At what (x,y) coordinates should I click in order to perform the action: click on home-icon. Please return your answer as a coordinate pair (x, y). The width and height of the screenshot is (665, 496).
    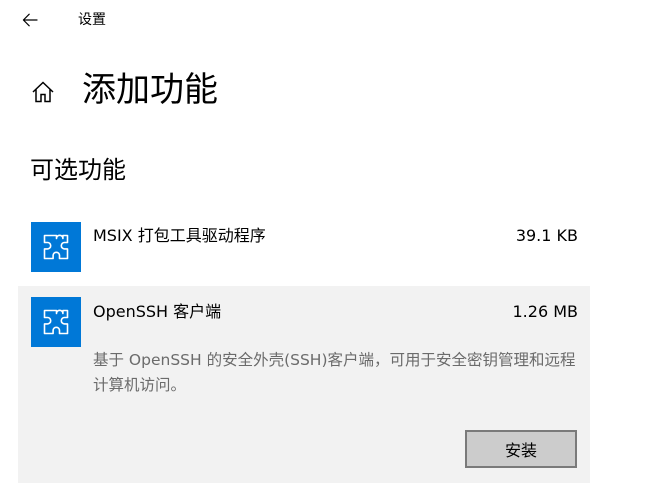
    Looking at the image, I should click on (43, 92).